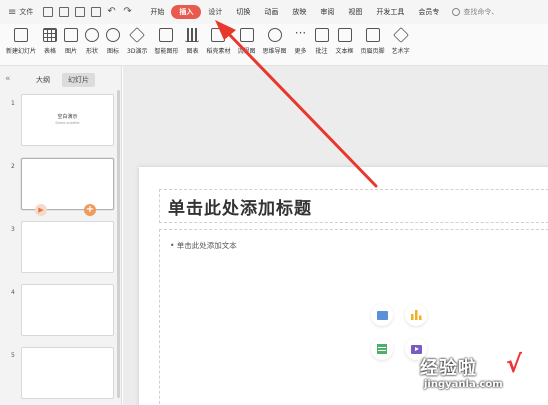 The image size is (548, 405). I want to click on mindmap-button: 思维导图, so click(275, 41).